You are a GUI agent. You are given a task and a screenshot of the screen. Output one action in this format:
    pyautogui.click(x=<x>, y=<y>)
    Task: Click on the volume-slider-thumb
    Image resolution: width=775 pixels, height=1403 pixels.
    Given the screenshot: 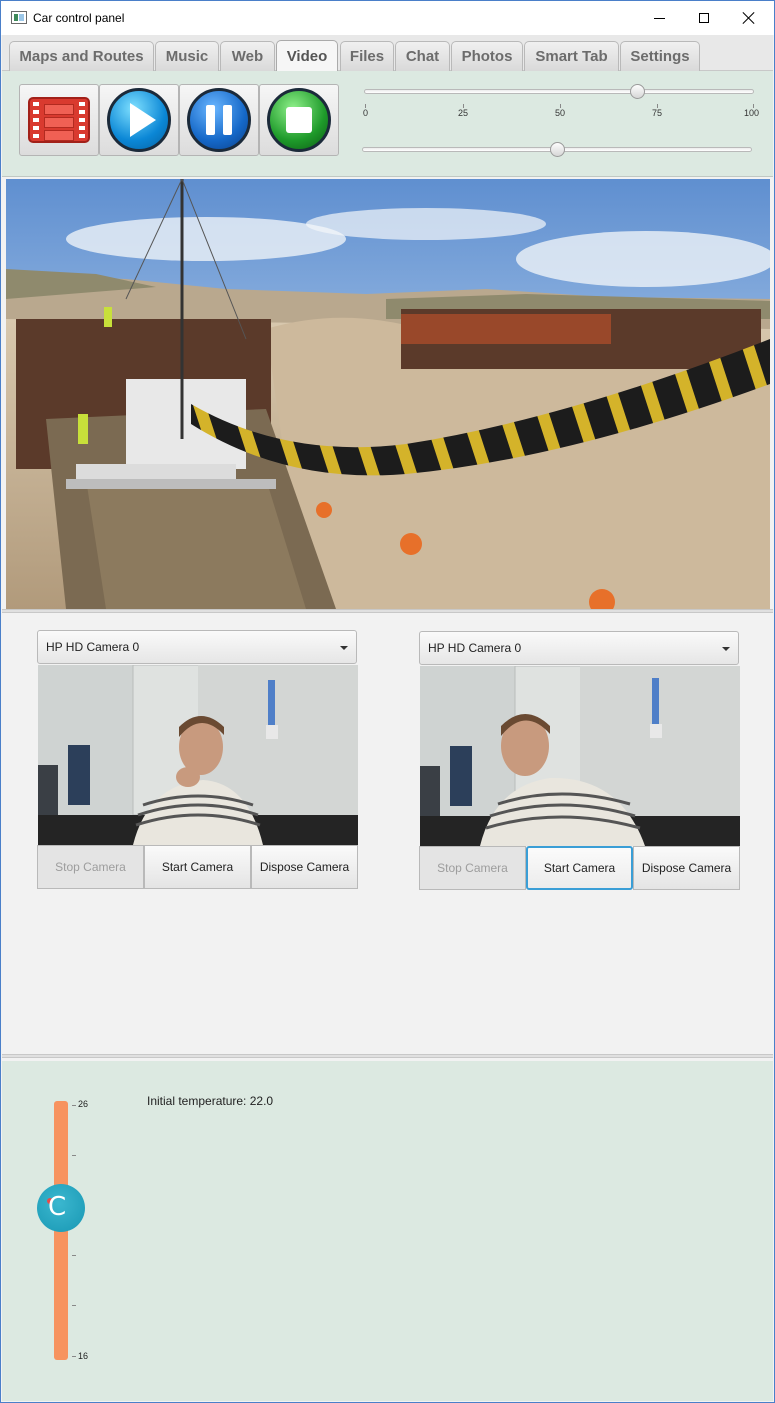 What is the action you would take?
    pyautogui.click(x=557, y=149)
    